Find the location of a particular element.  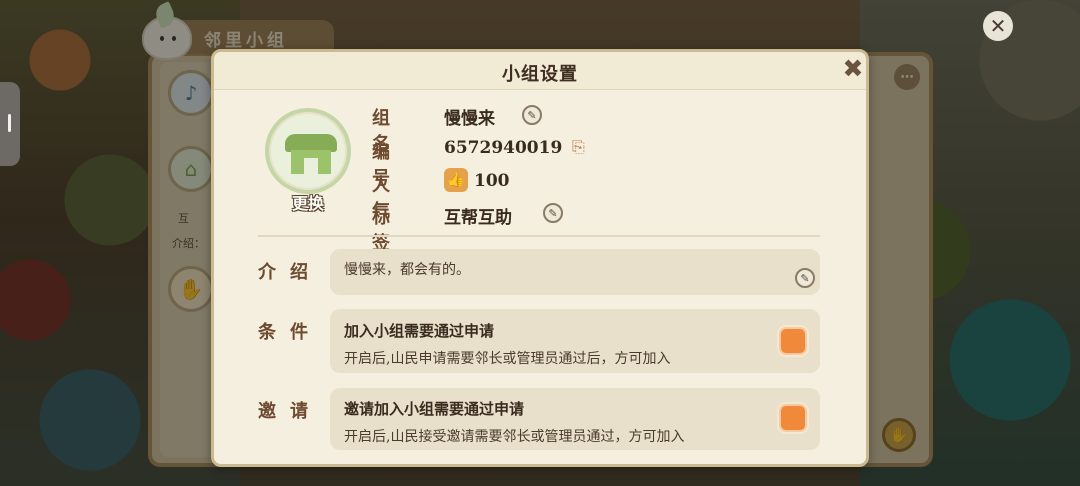

edit-name-icon: ✎ is located at coordinates (532, 115).